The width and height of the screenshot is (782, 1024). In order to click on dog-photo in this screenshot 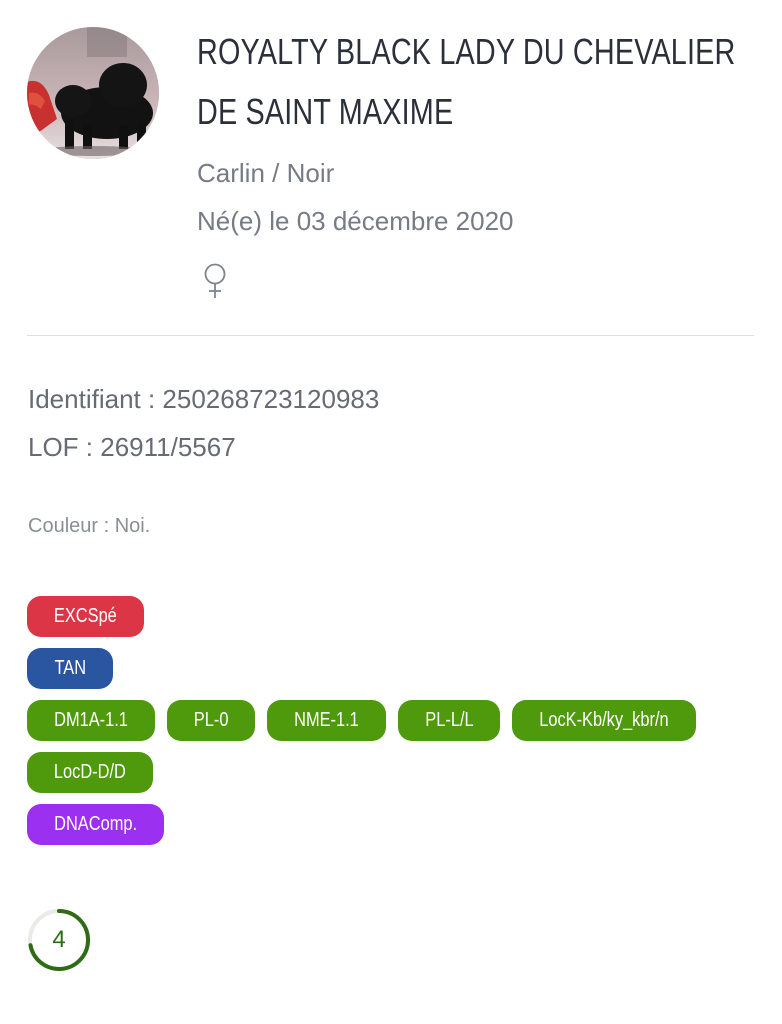, I will do `click(93, 93)`.